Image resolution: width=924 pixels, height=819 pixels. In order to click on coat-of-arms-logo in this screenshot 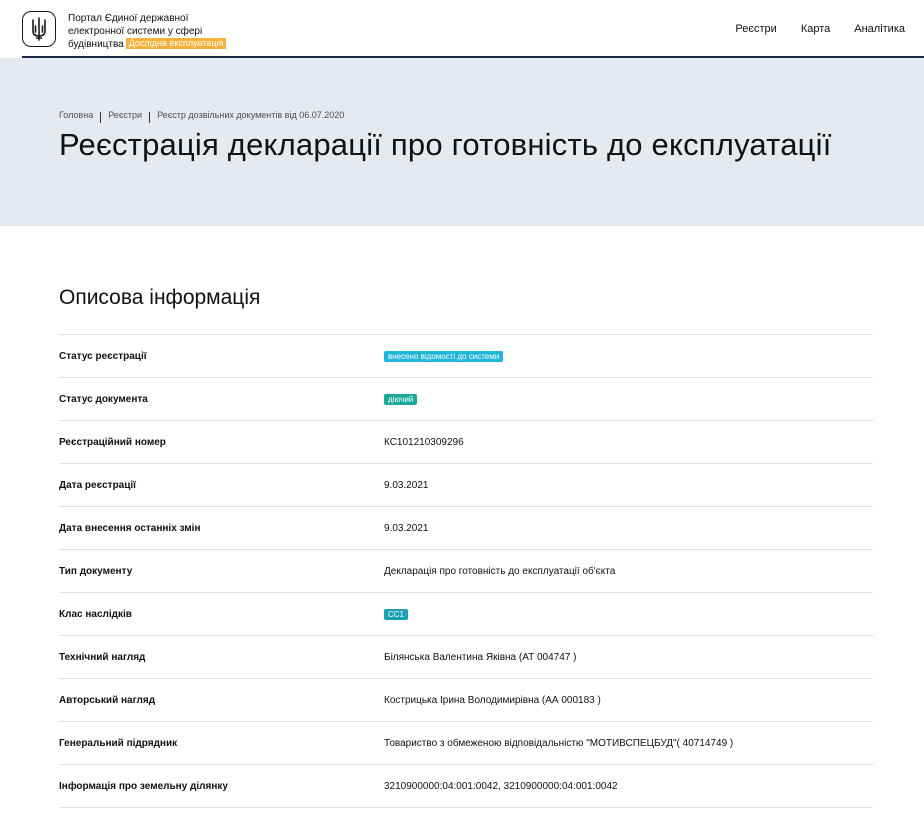, I will do `click(39, 29)`.